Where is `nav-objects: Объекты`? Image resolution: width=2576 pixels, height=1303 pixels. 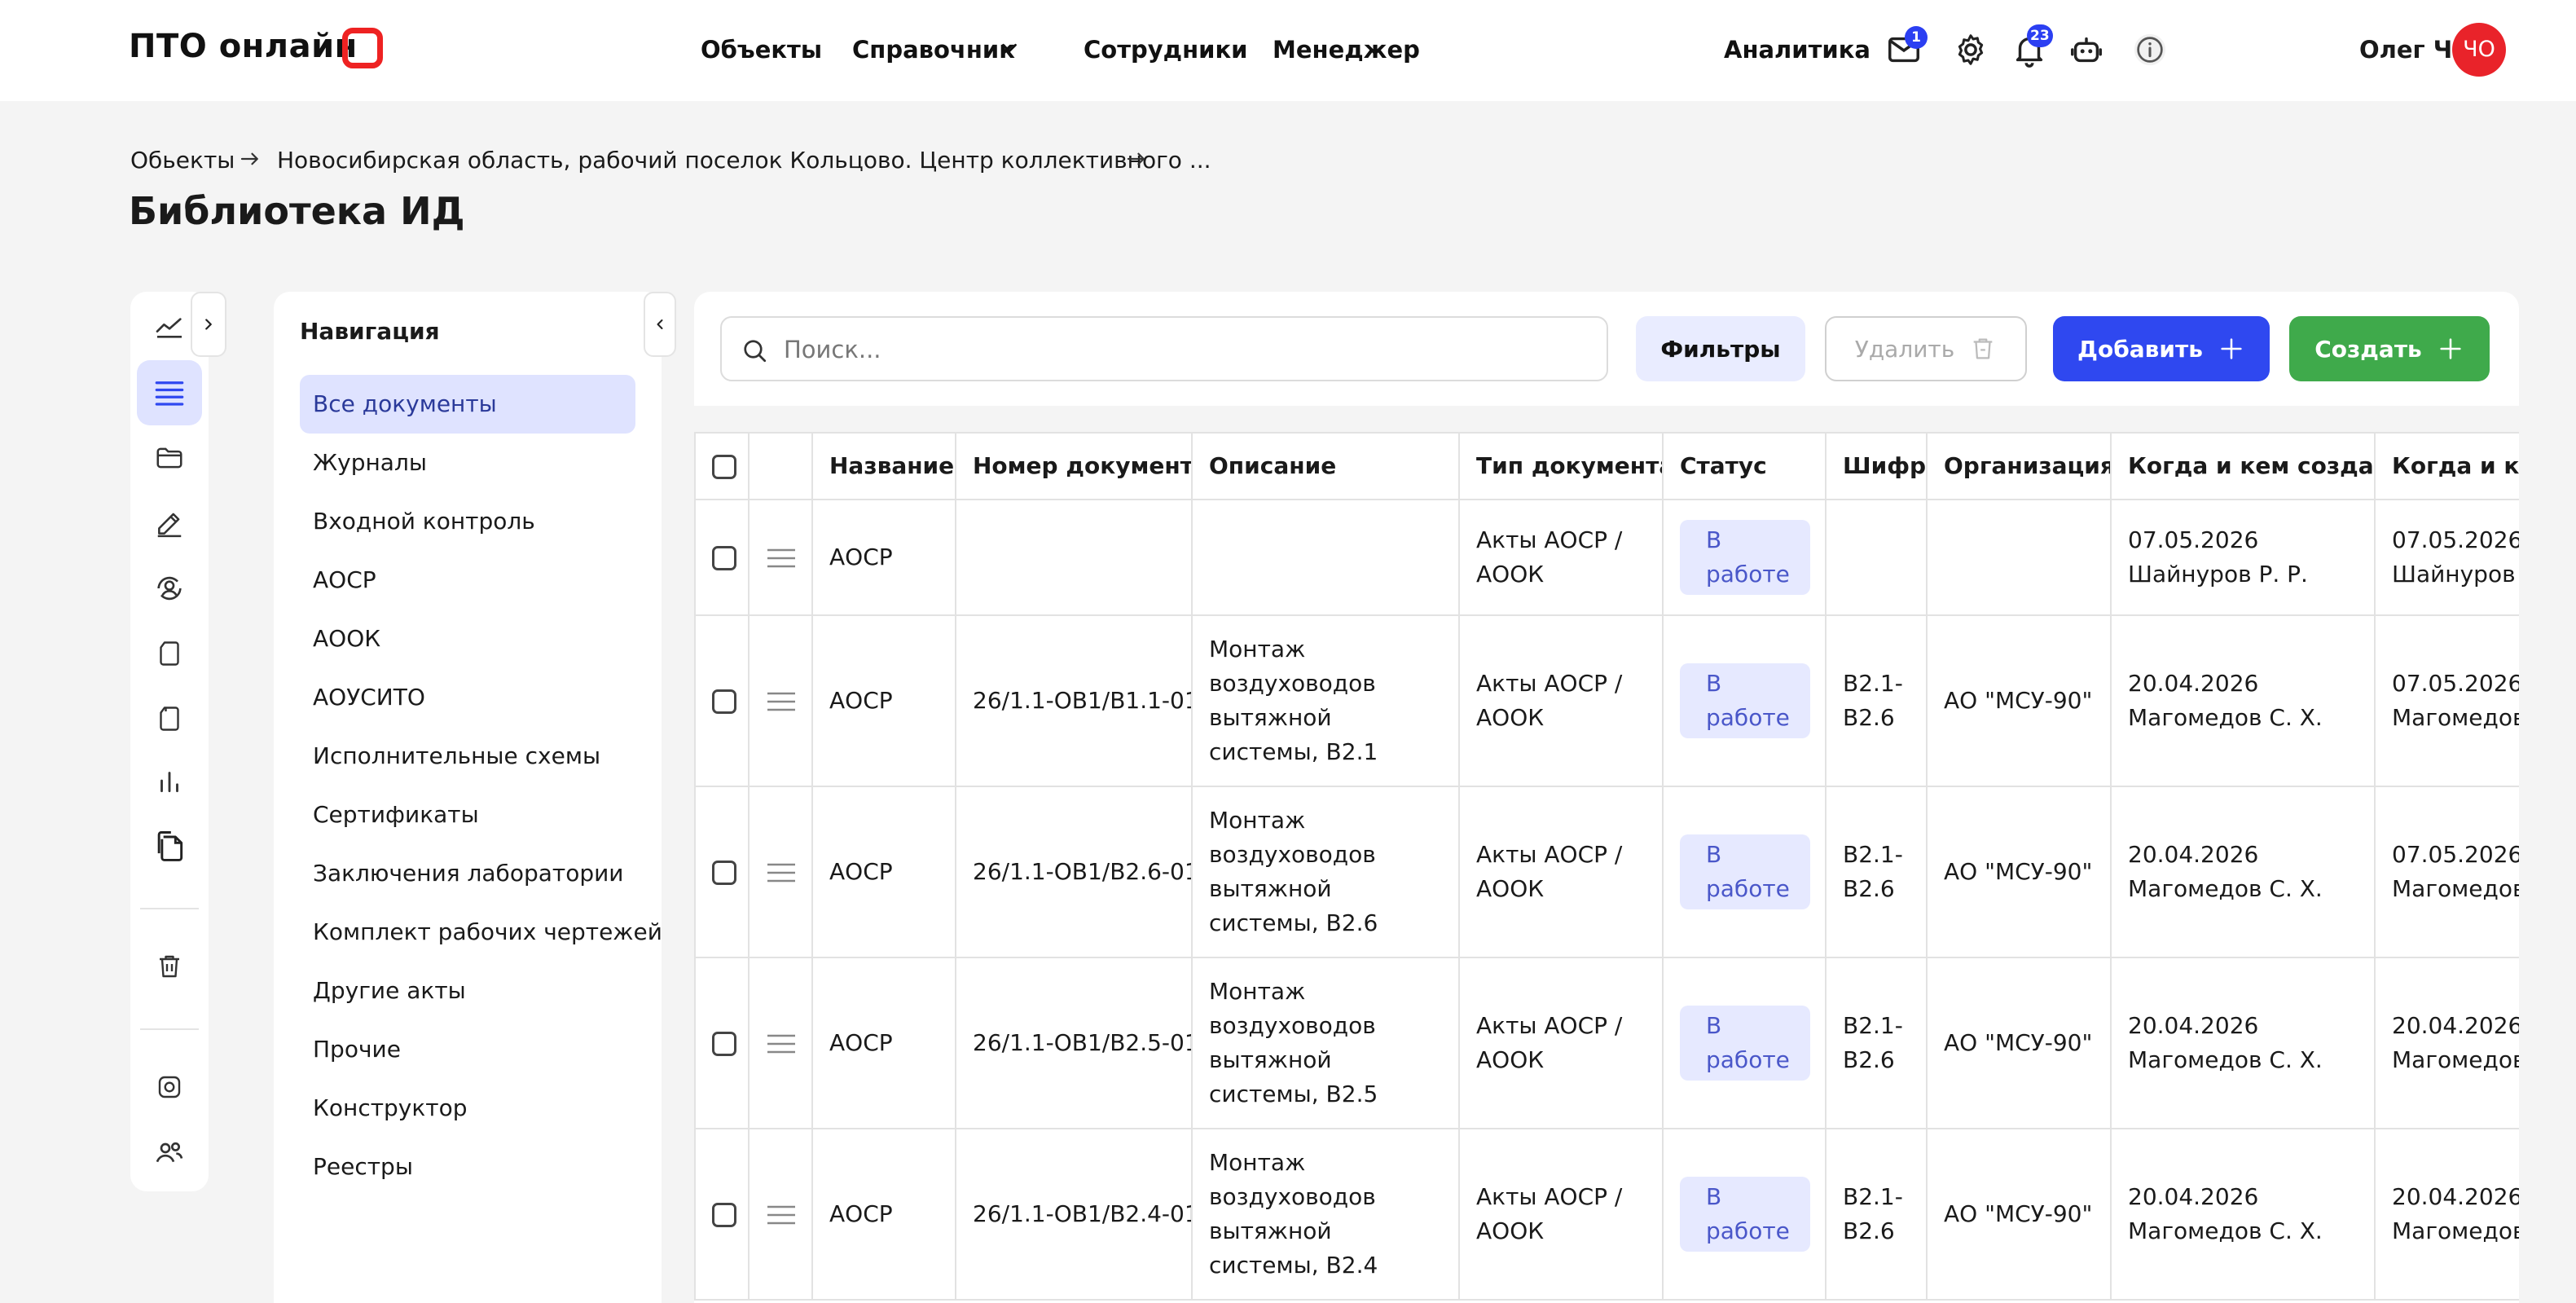 nav-objects: Объекты is located at coordinates (761, 50).